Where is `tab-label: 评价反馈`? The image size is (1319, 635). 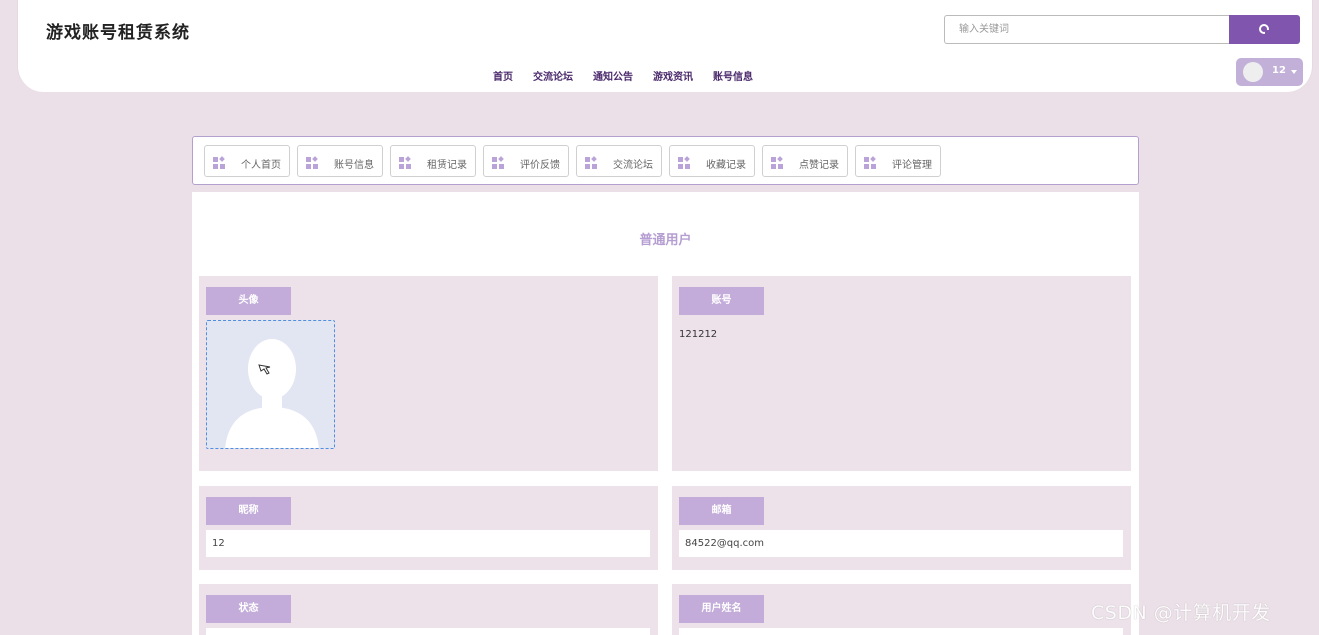
tab-label: 评价反馈 is located at coordinates (540, 165).